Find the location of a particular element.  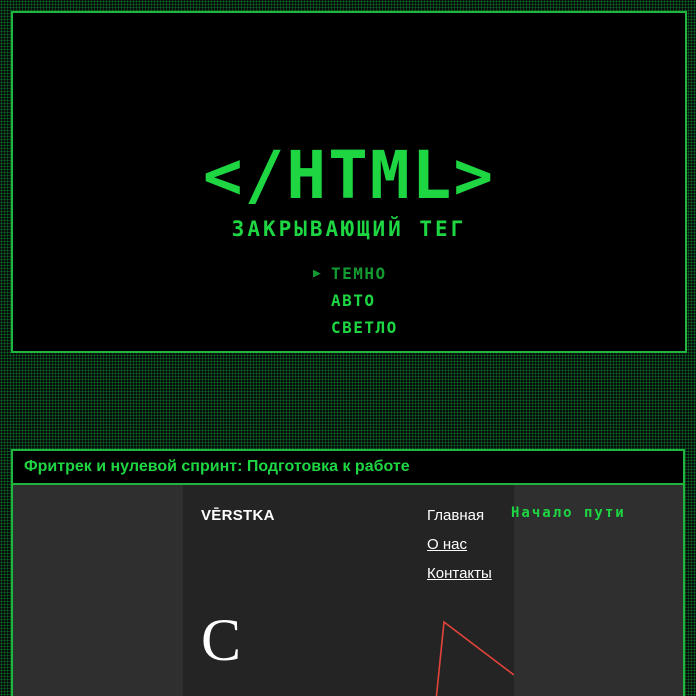

theme-switcher: ▶ ТЕМНО АВТО СВЕТЛО is located at coordinates (373, 300).